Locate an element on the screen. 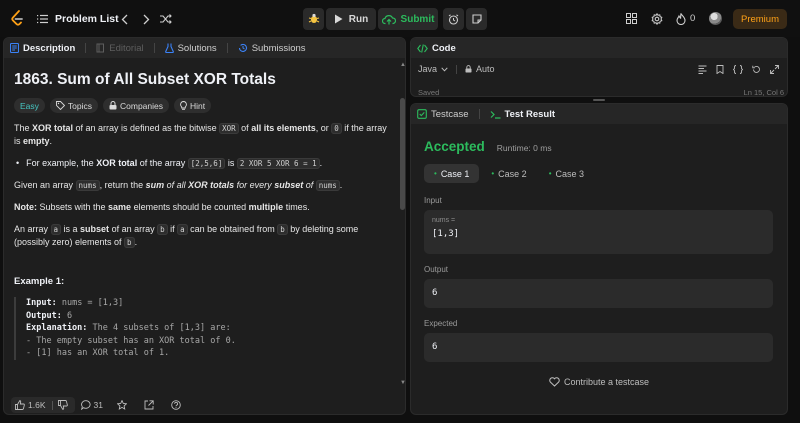  difficulty-badge: Easy is located at coordinates (29, 105).